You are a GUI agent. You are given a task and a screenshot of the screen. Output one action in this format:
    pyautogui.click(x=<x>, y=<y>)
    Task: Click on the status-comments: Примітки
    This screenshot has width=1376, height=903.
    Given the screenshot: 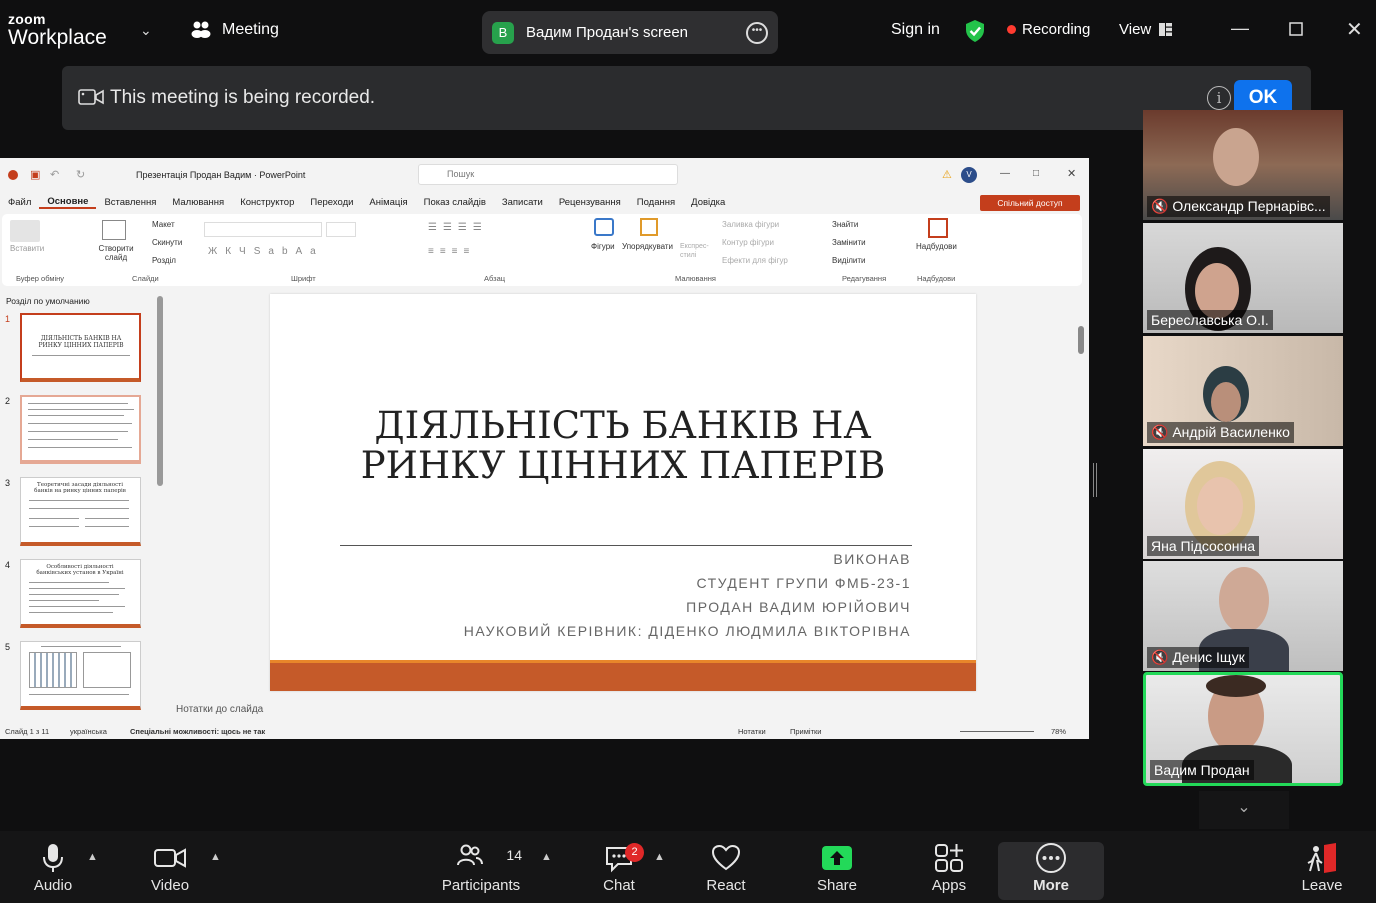 What is the action you would take?
    pyautogui.click(x=806, y=731)
    